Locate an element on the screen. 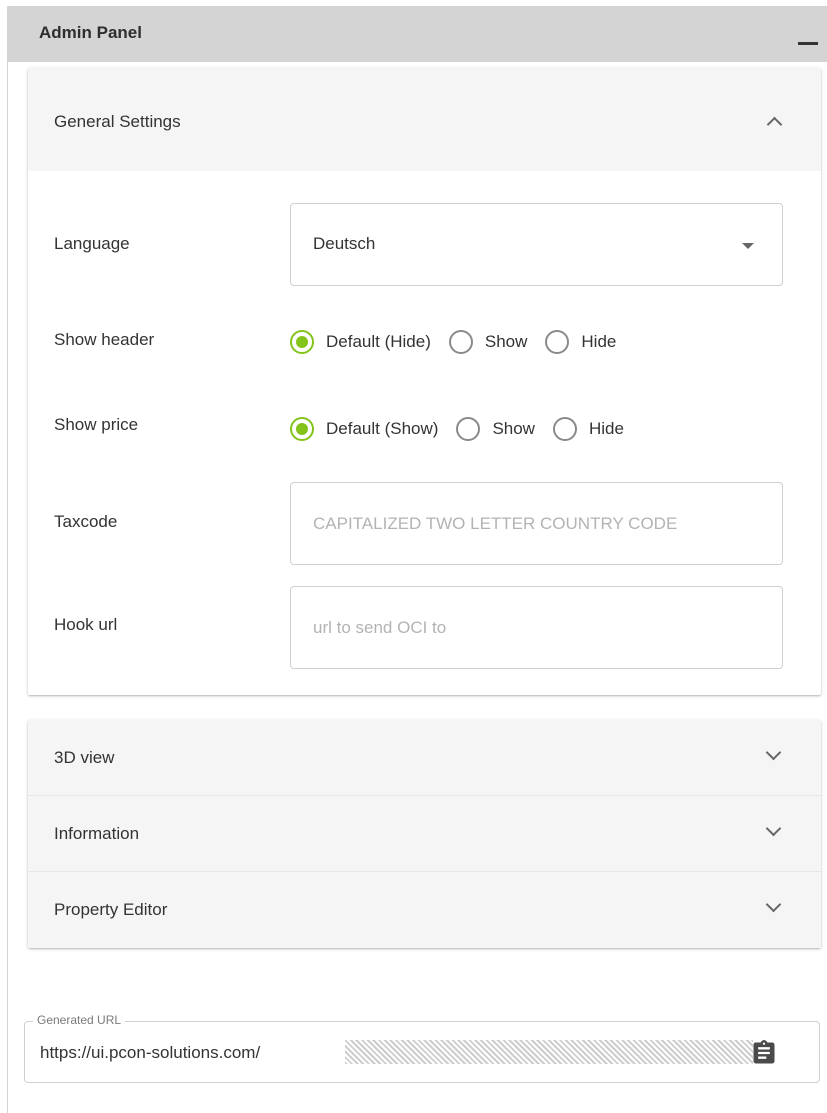 The width and height of the screenshot is (827, 1113). hook-url-input is located at coordinates (536, 627).